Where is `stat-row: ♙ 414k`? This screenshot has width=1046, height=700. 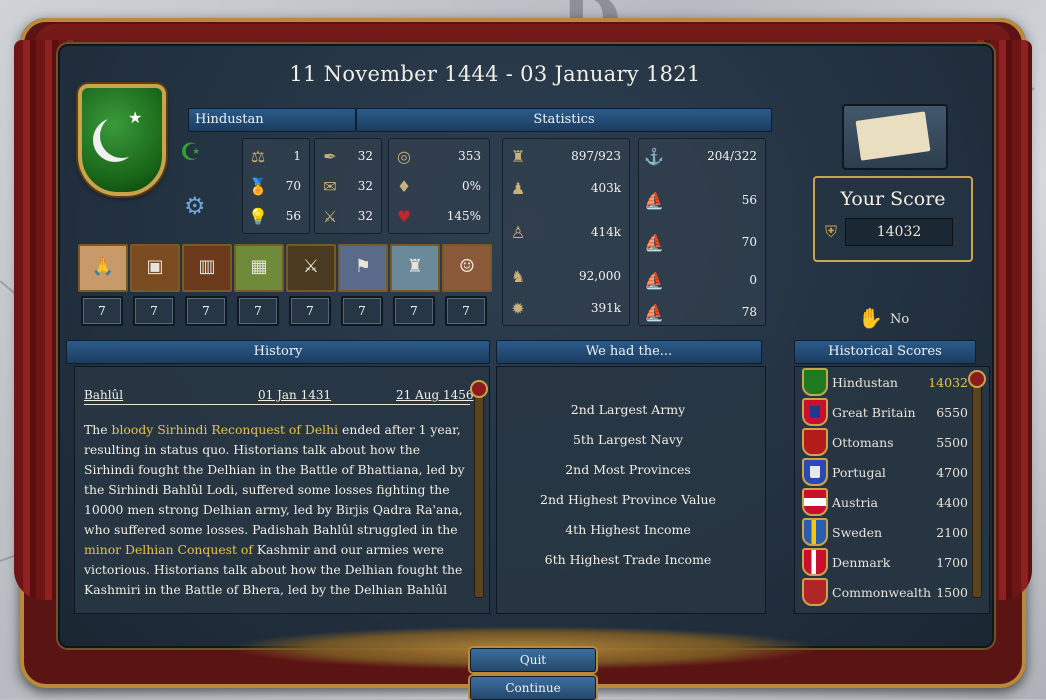
stat-row: ♙ 414k is located at coordinates (566, 232).